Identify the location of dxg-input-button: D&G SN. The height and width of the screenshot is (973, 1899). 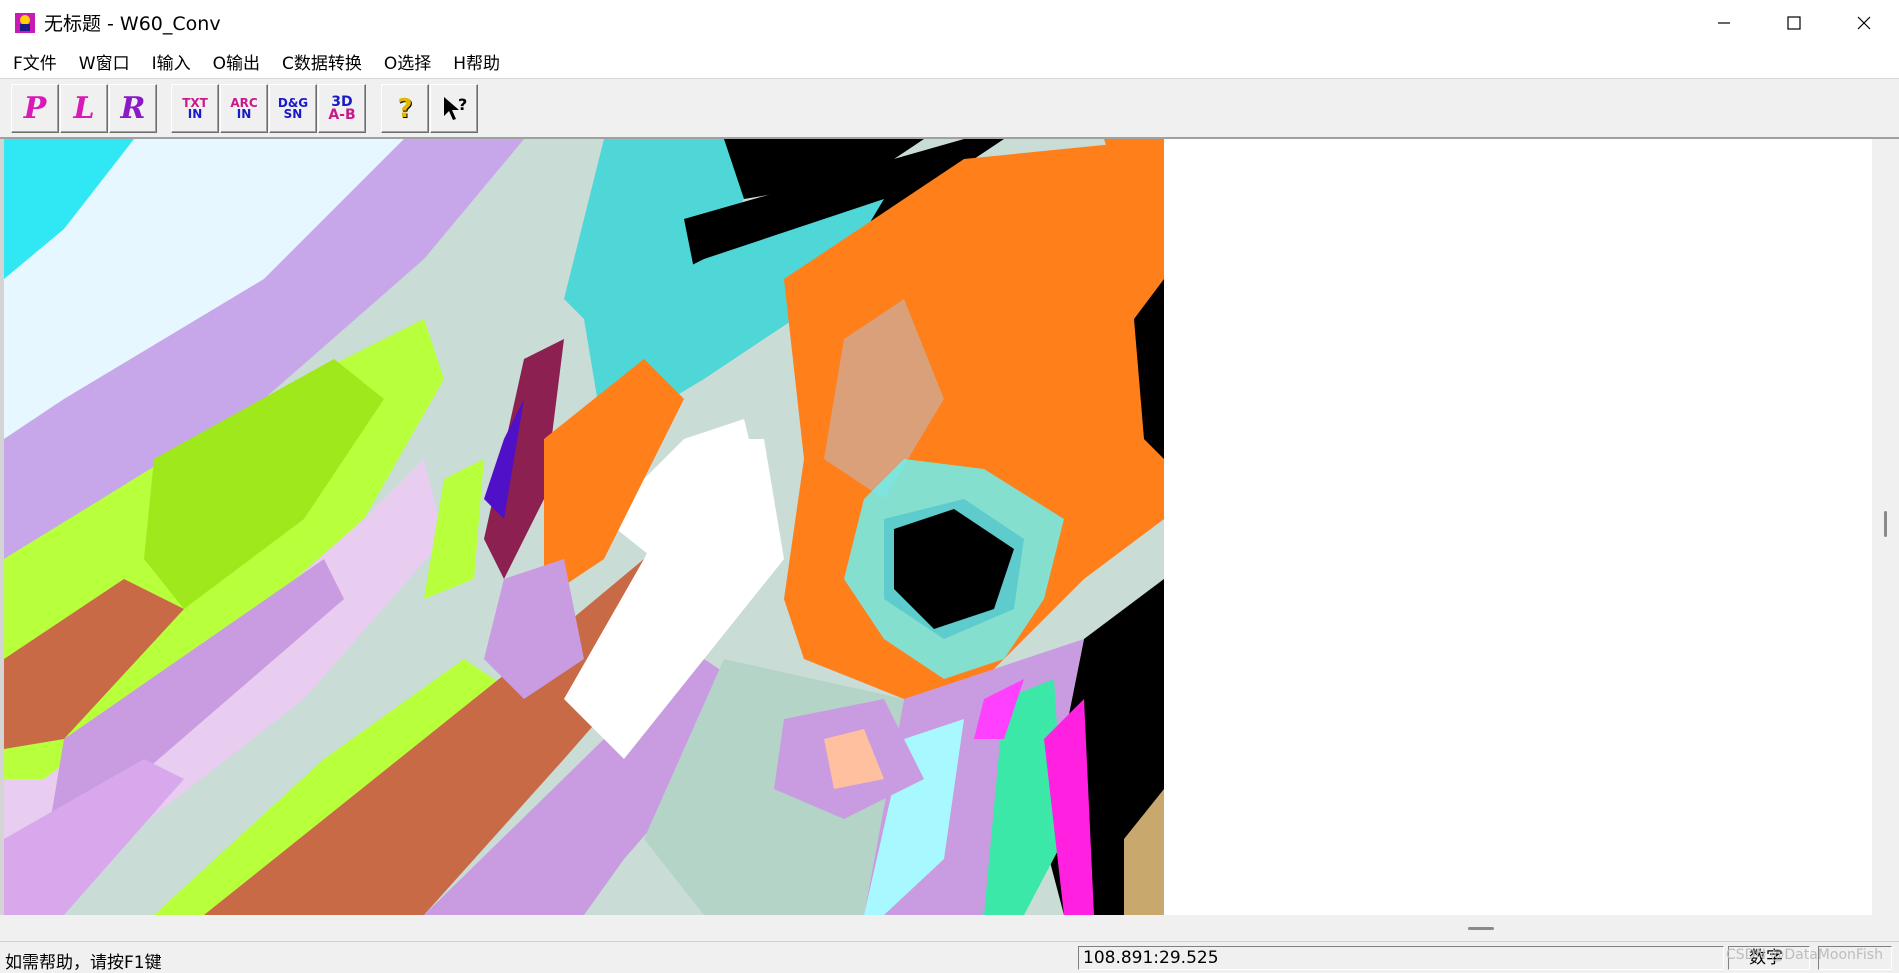
(293, 108).